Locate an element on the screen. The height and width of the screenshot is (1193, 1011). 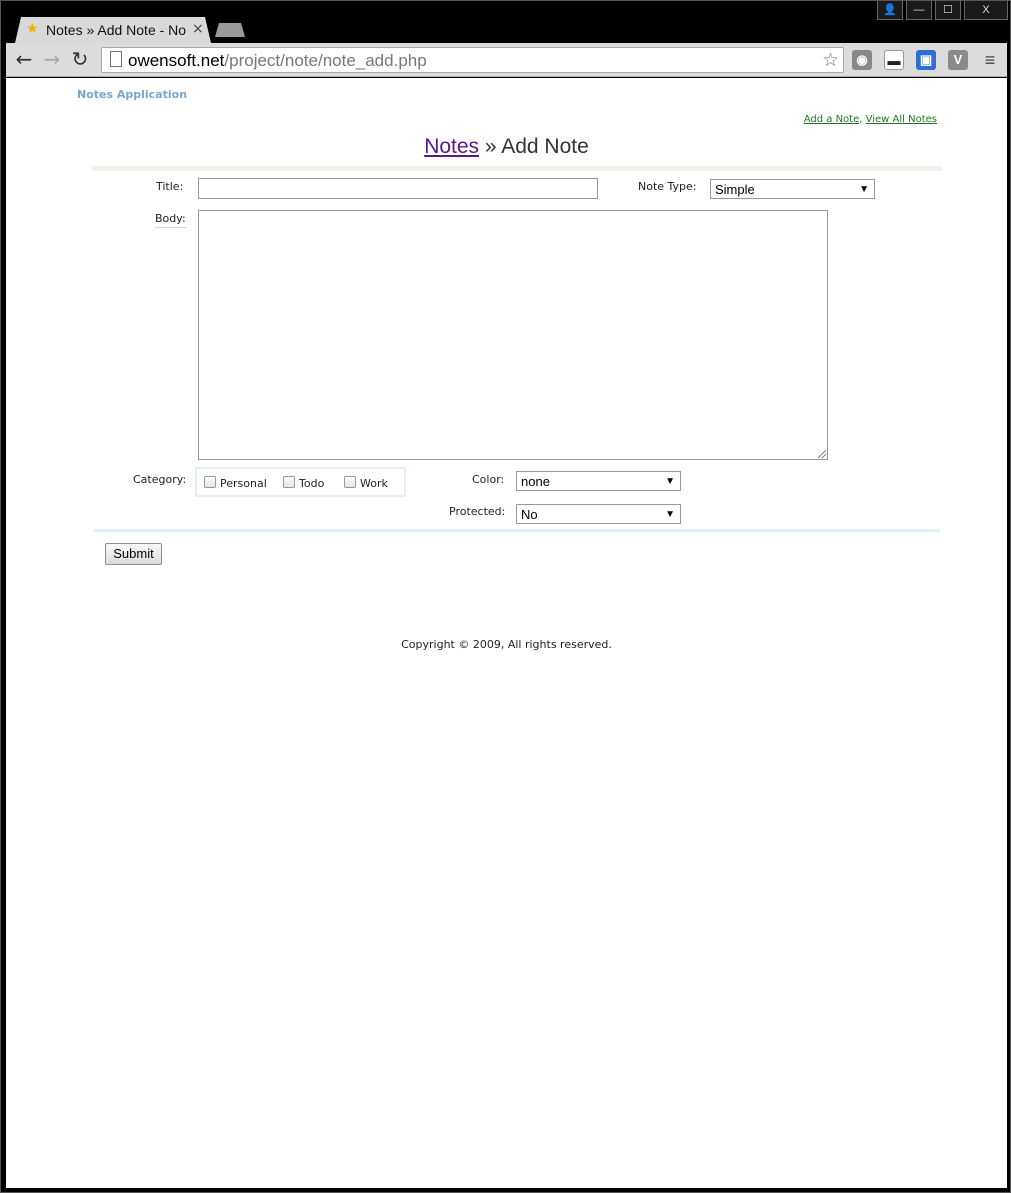
category-work: Work is located at coordinates (366, 483).